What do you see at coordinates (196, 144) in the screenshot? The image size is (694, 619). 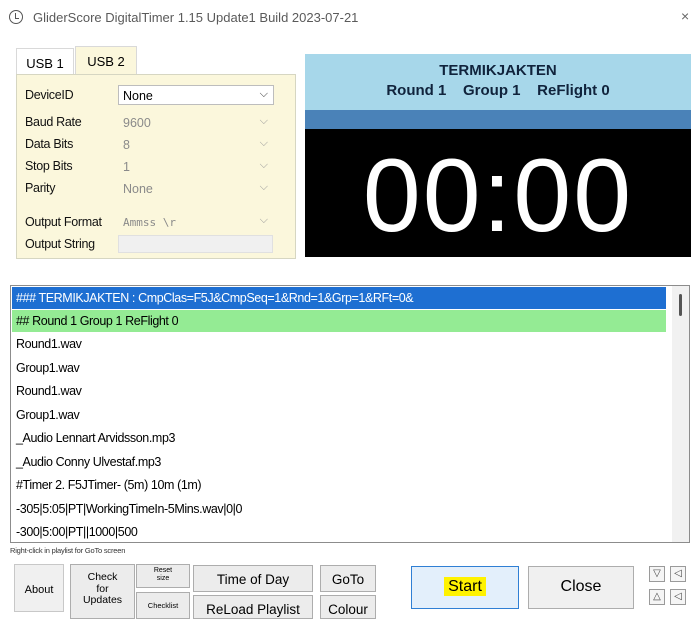 I see `data-bits-select: 8 ⌵` at bounding box center [196, 144].